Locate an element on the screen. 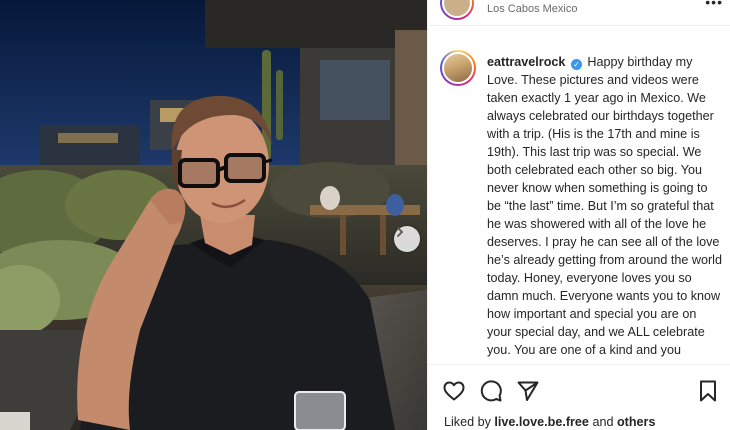 The width and height of the screenshot is (730, 430). heart-icon is located at coordinates (454, 391).